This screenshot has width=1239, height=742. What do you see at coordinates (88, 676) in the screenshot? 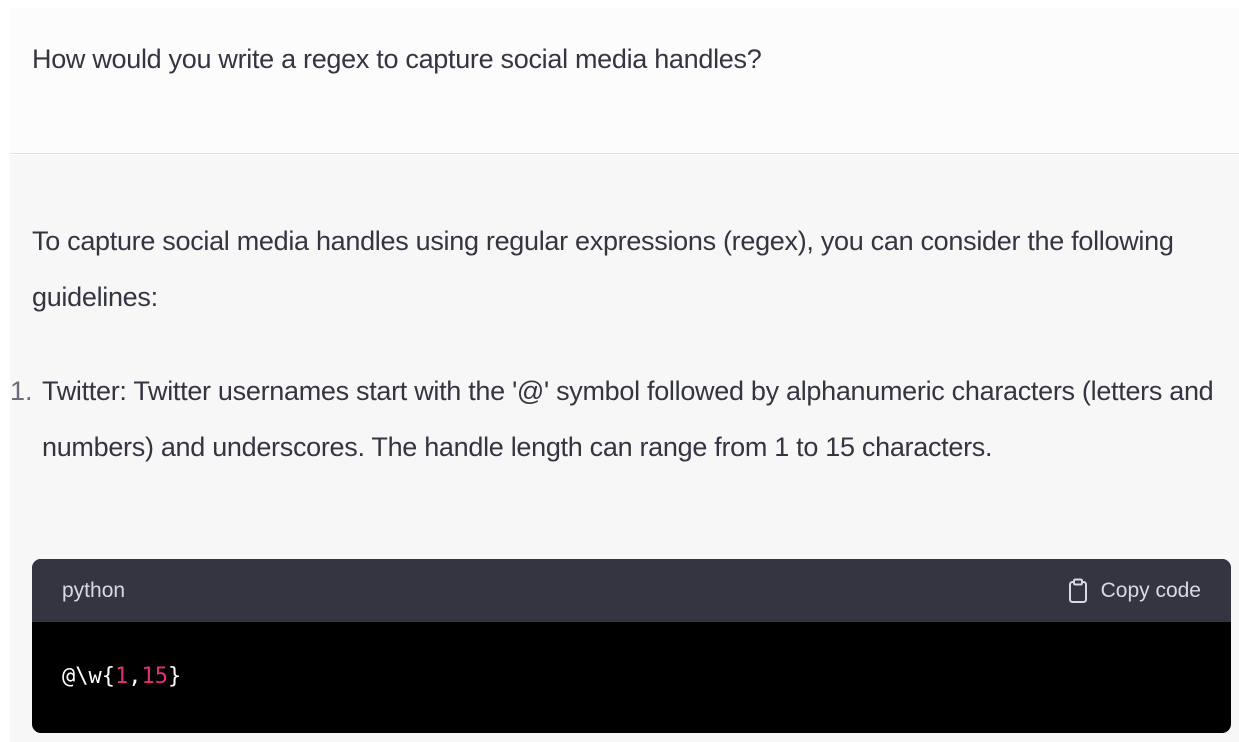
I see `code-token-prefix: @\w{` at bounding box center [88, 676].